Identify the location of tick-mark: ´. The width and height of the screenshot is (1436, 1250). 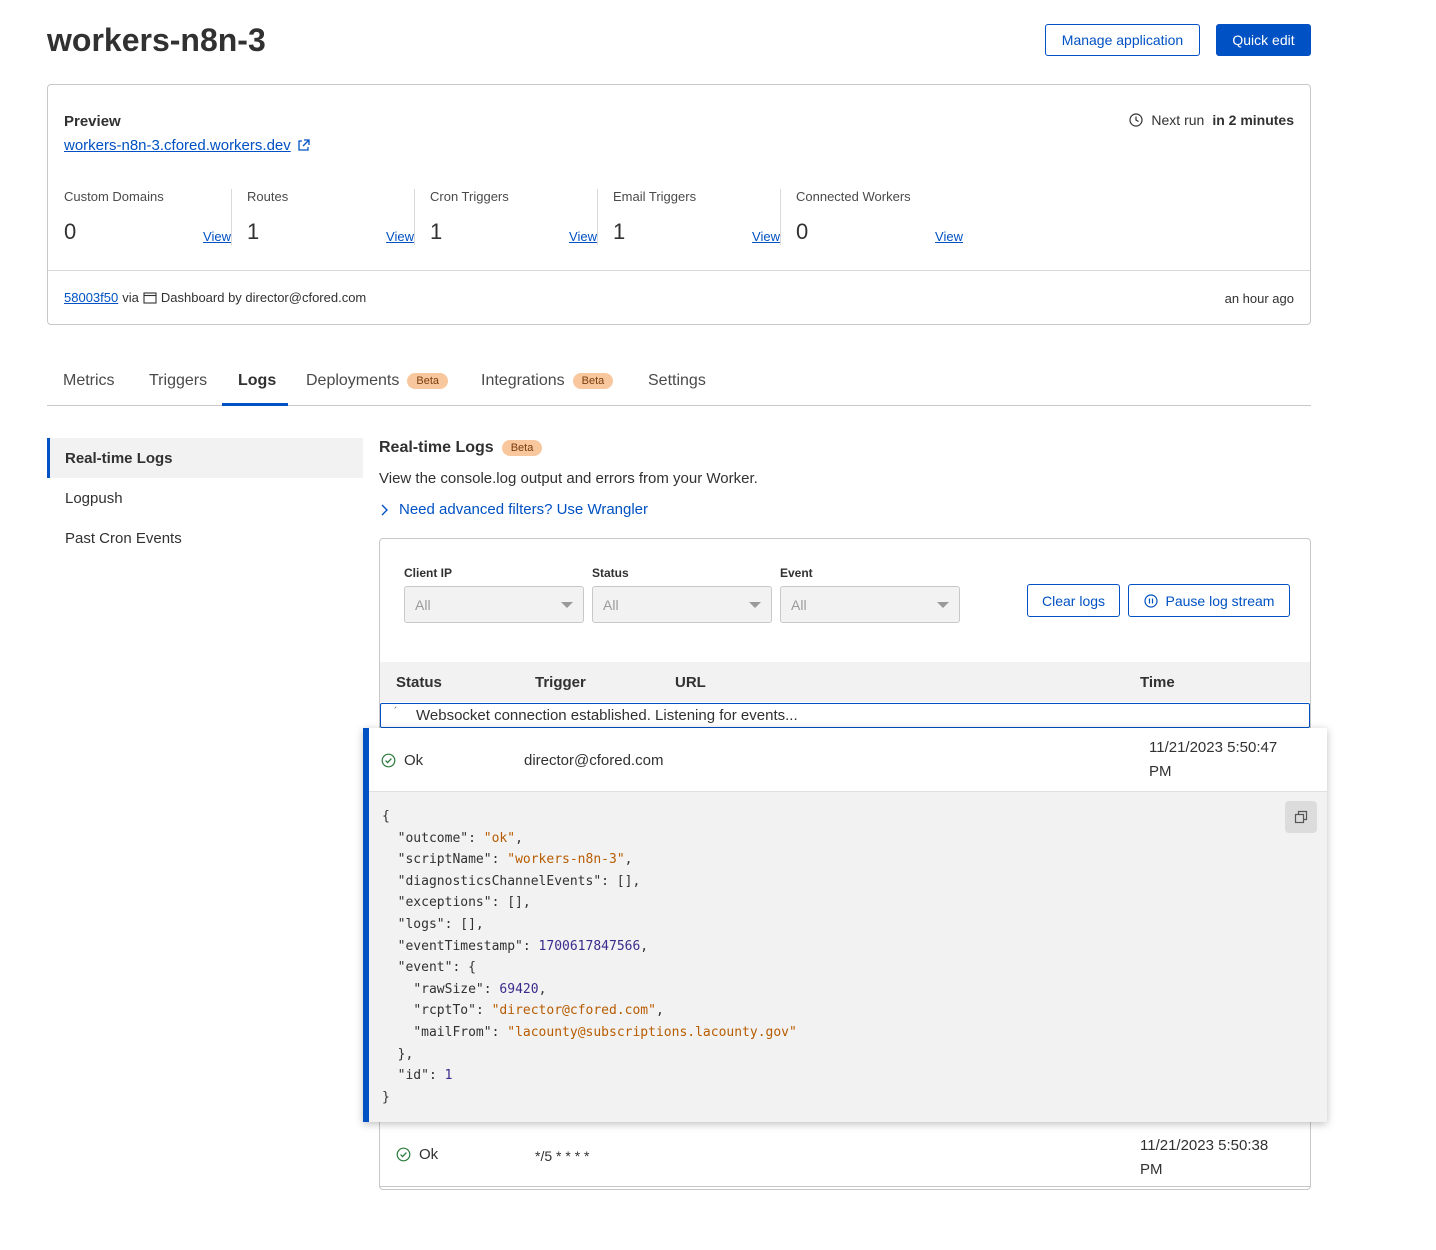
(396, 712).